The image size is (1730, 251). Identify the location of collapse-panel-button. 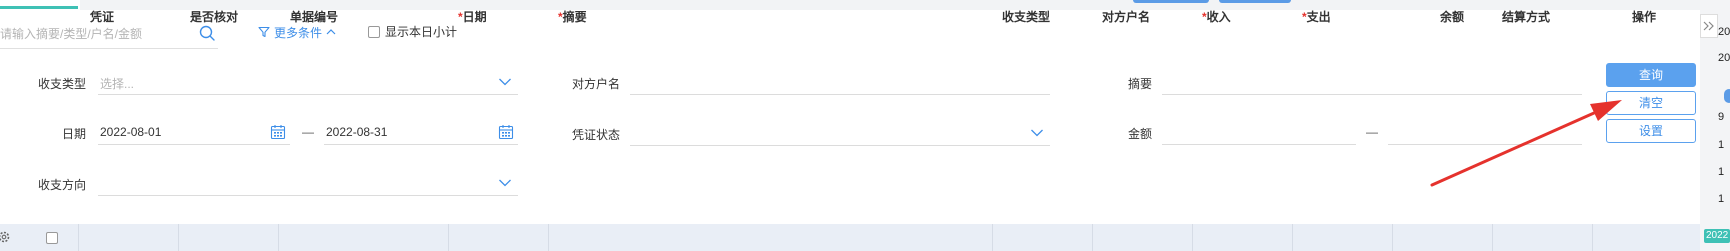
(1709, 26).